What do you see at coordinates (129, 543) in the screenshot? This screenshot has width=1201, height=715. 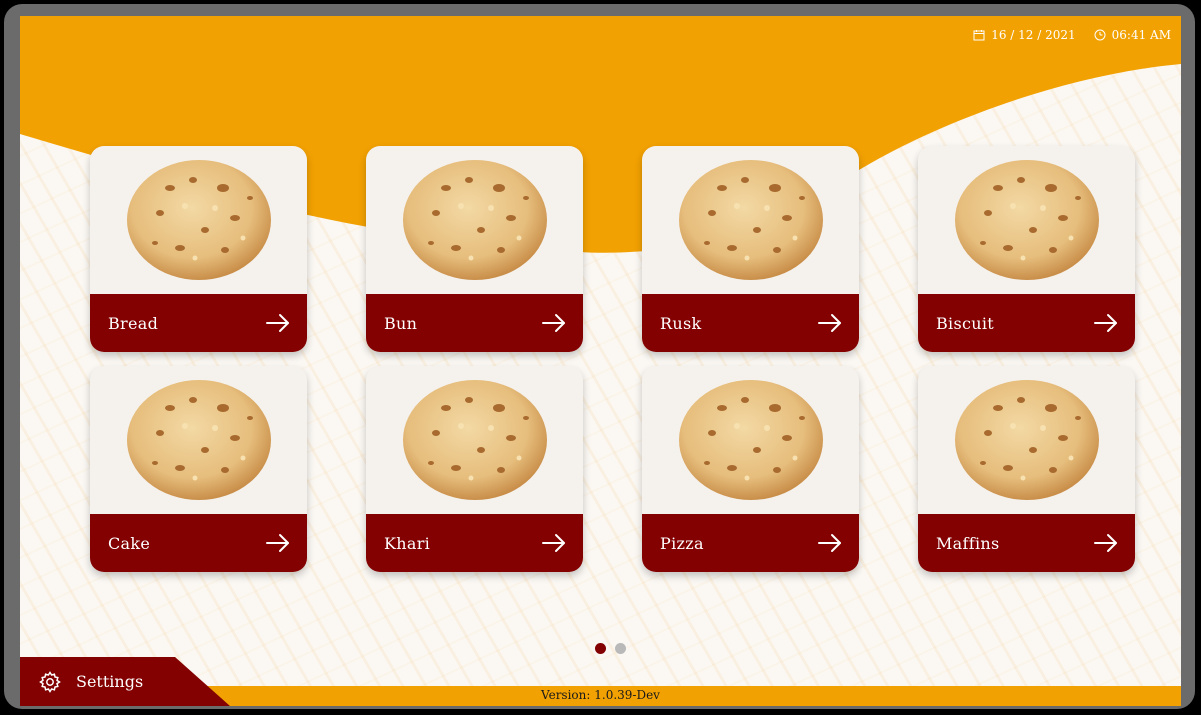 I see `card-label: Cake` at bounding box center [129, 543].